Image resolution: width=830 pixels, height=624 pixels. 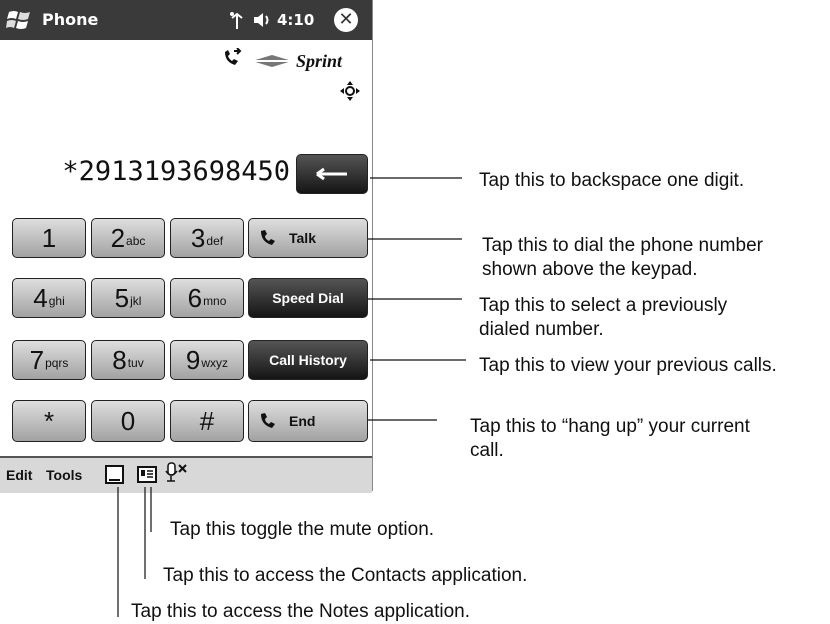 I want to click on callout-speed-dial-line1: Tap this to select a previously, so click(x=603, y=305).